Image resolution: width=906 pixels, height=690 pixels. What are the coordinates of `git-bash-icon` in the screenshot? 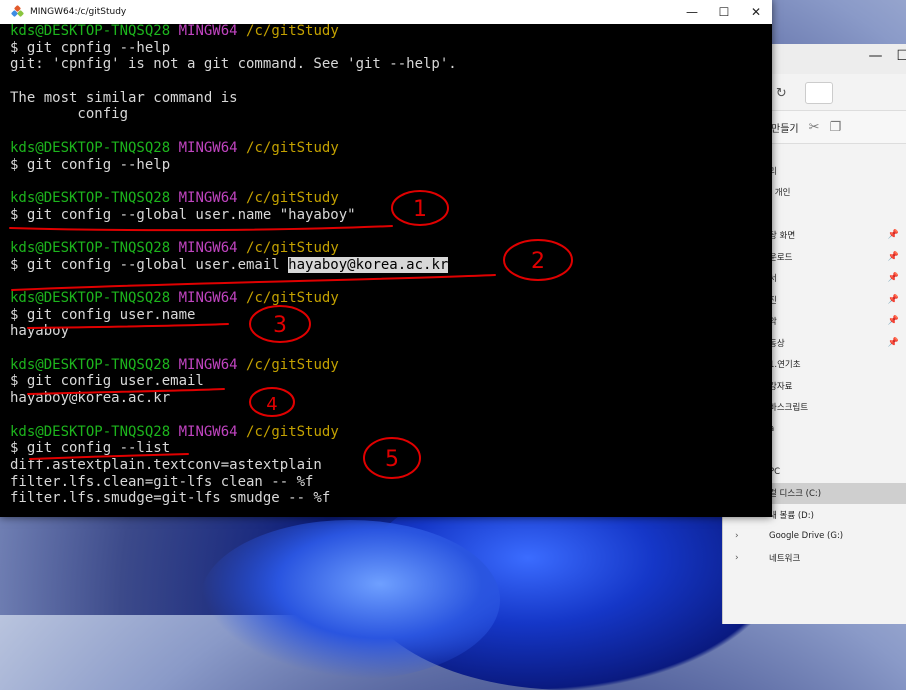 It's located at (17, 11).